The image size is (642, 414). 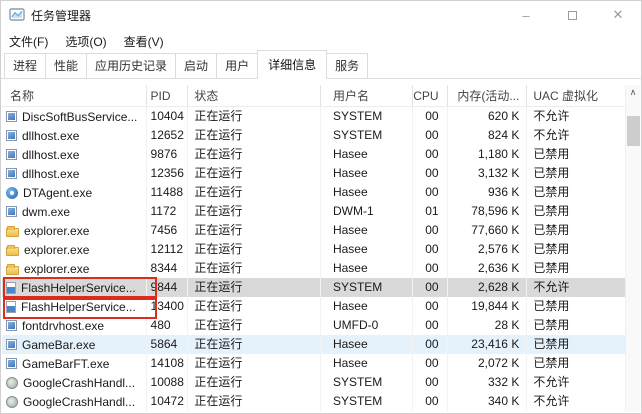 What do you see at coordinates (168, 344) in the screenshot?
I see `pid-cell: 5864` at bounding box center [168, 344].